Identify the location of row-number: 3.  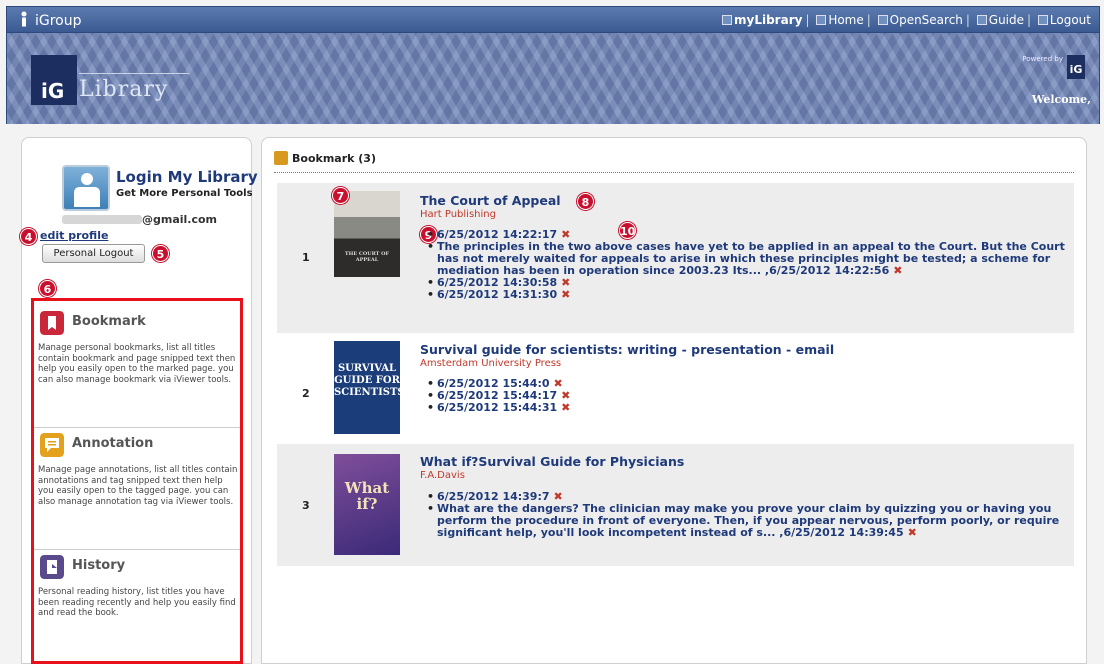
(306, 505).